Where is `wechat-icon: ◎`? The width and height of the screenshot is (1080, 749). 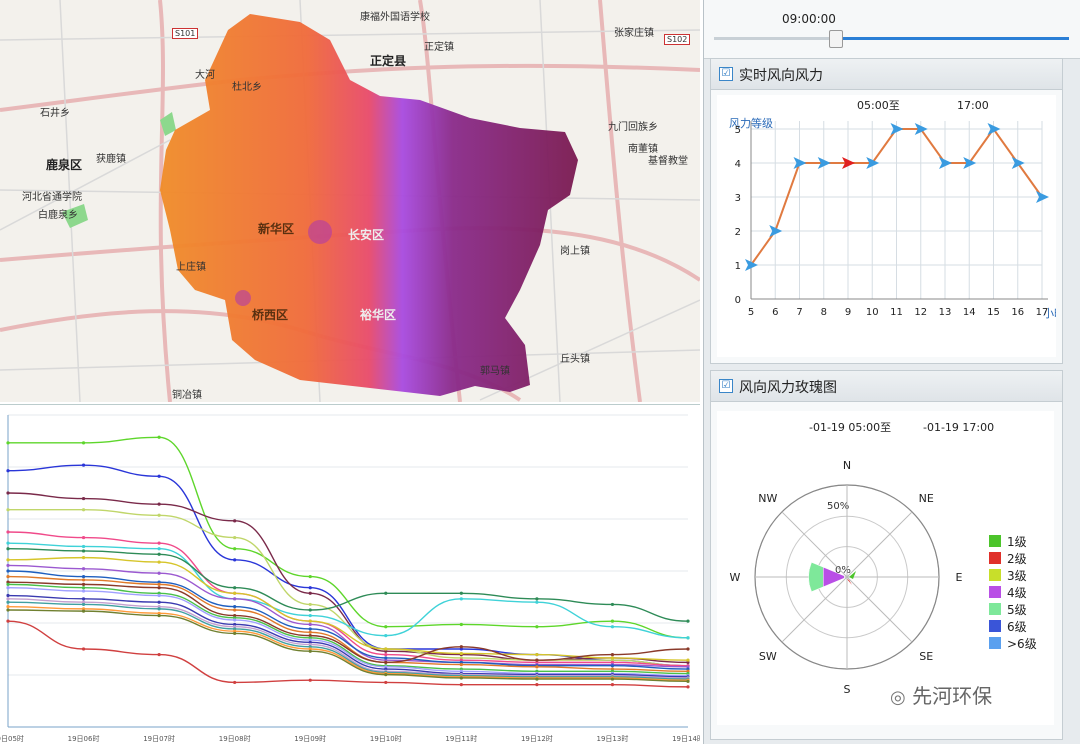 wechat-icon: ◎ is located at coordinates (898, 697).